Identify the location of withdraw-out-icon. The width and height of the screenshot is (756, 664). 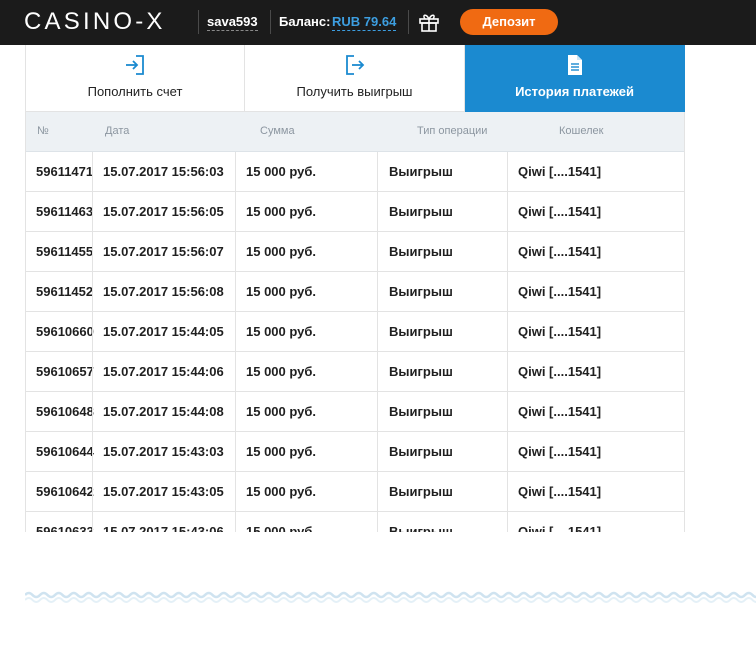
(354, 65).